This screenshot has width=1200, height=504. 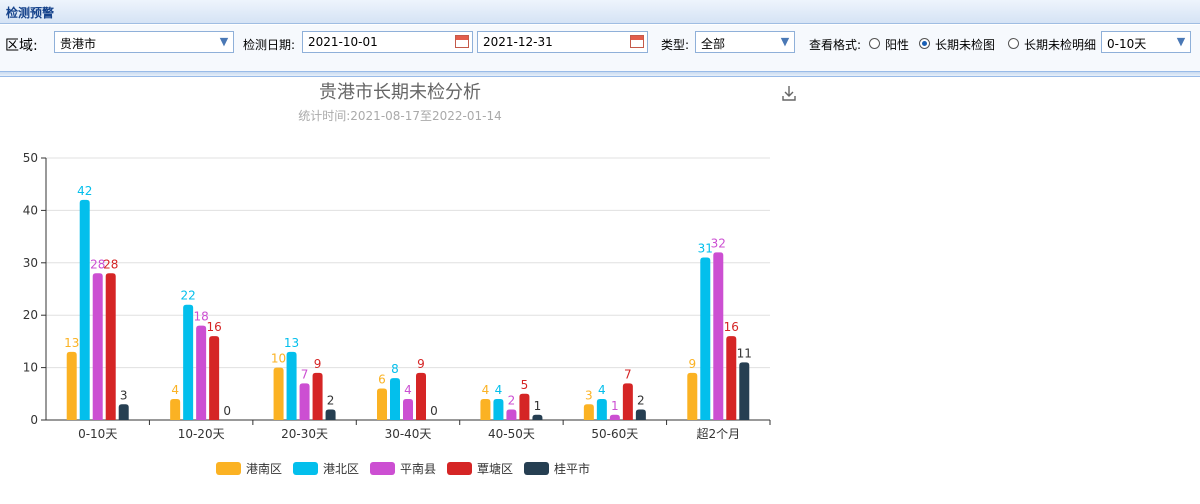 What do you see at coordinates (518, 42) in the screenshot?
I see `end-date-value: 2021-12-31` at bounding box center [518, 42].